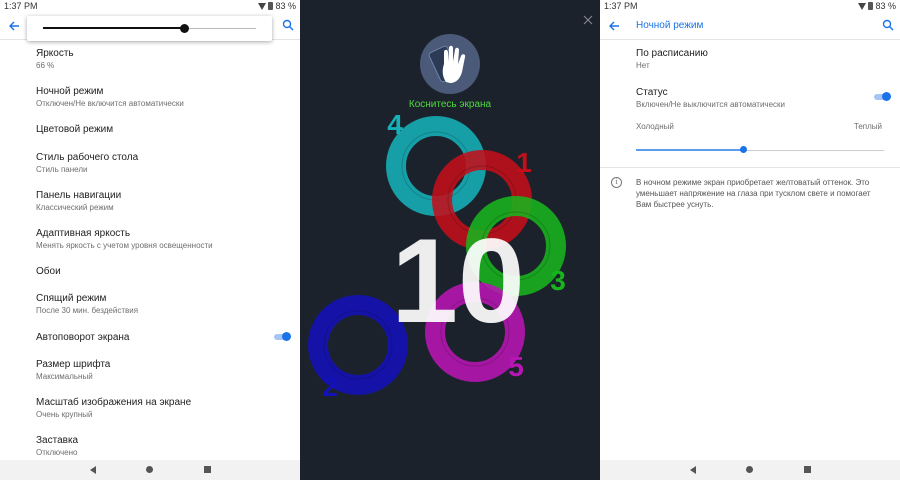 This screenshot has height=480, width=900. What do you see at coordinates (558, 280) in the screenshot?
I see `touch-label-3: 3` at bounding box center [558, 280].